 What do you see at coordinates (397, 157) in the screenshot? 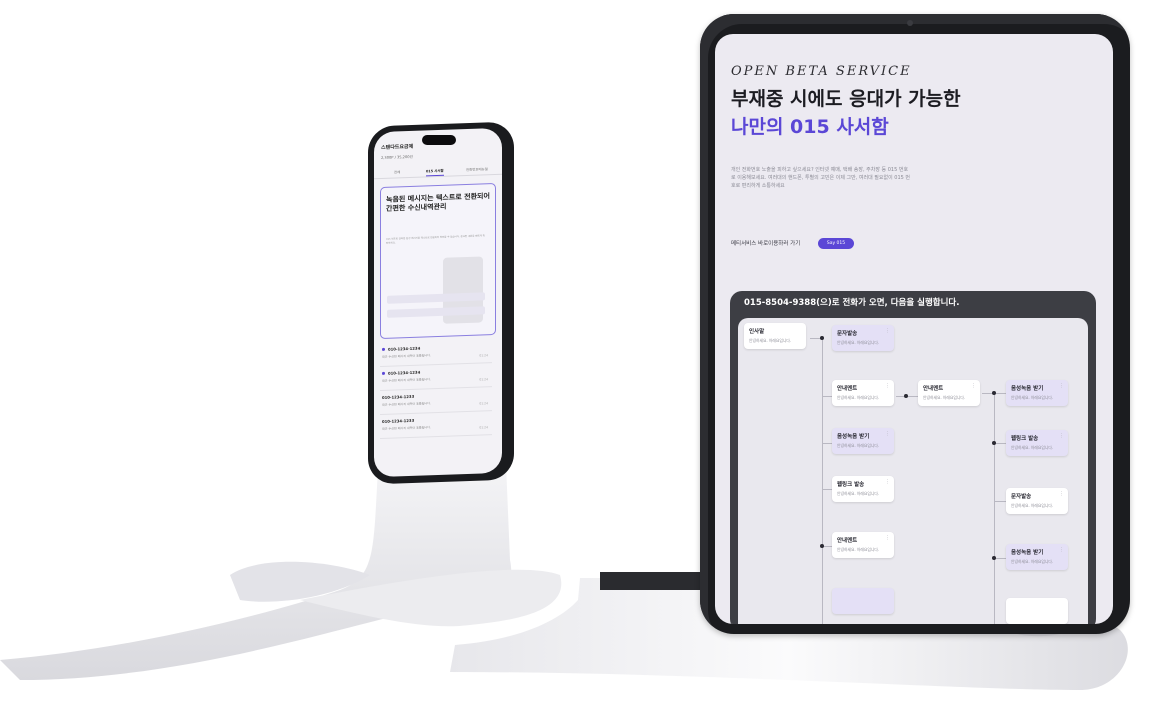
I see `plan-points: 2,300P / 35,200건` at bounding box center [397, 157].